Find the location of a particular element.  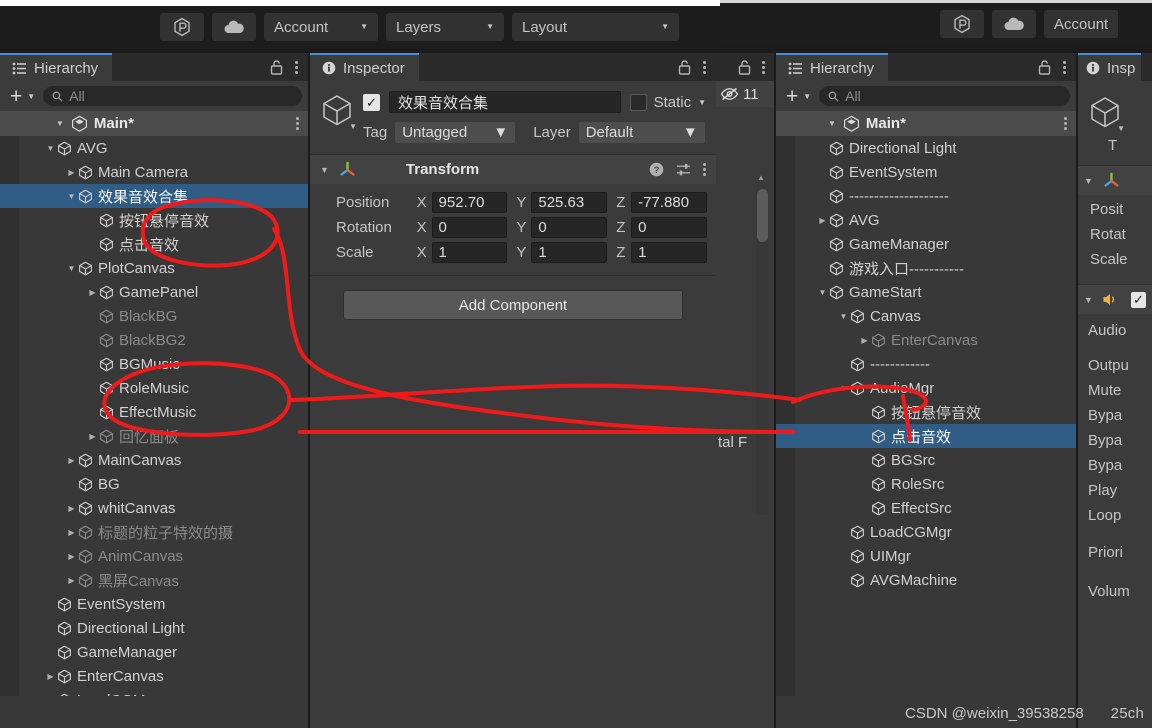

tab-hierarchy-left: Hierarchy is located at coordinates (56, 67).